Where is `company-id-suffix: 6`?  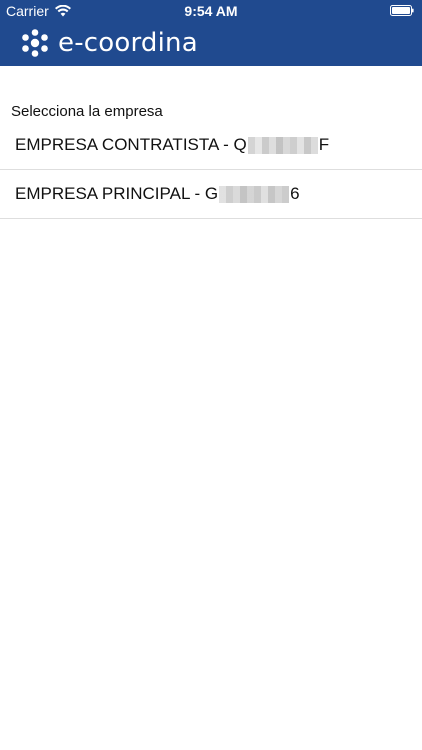
company-id-suffix: 6 is located at coordinates (295, 193).